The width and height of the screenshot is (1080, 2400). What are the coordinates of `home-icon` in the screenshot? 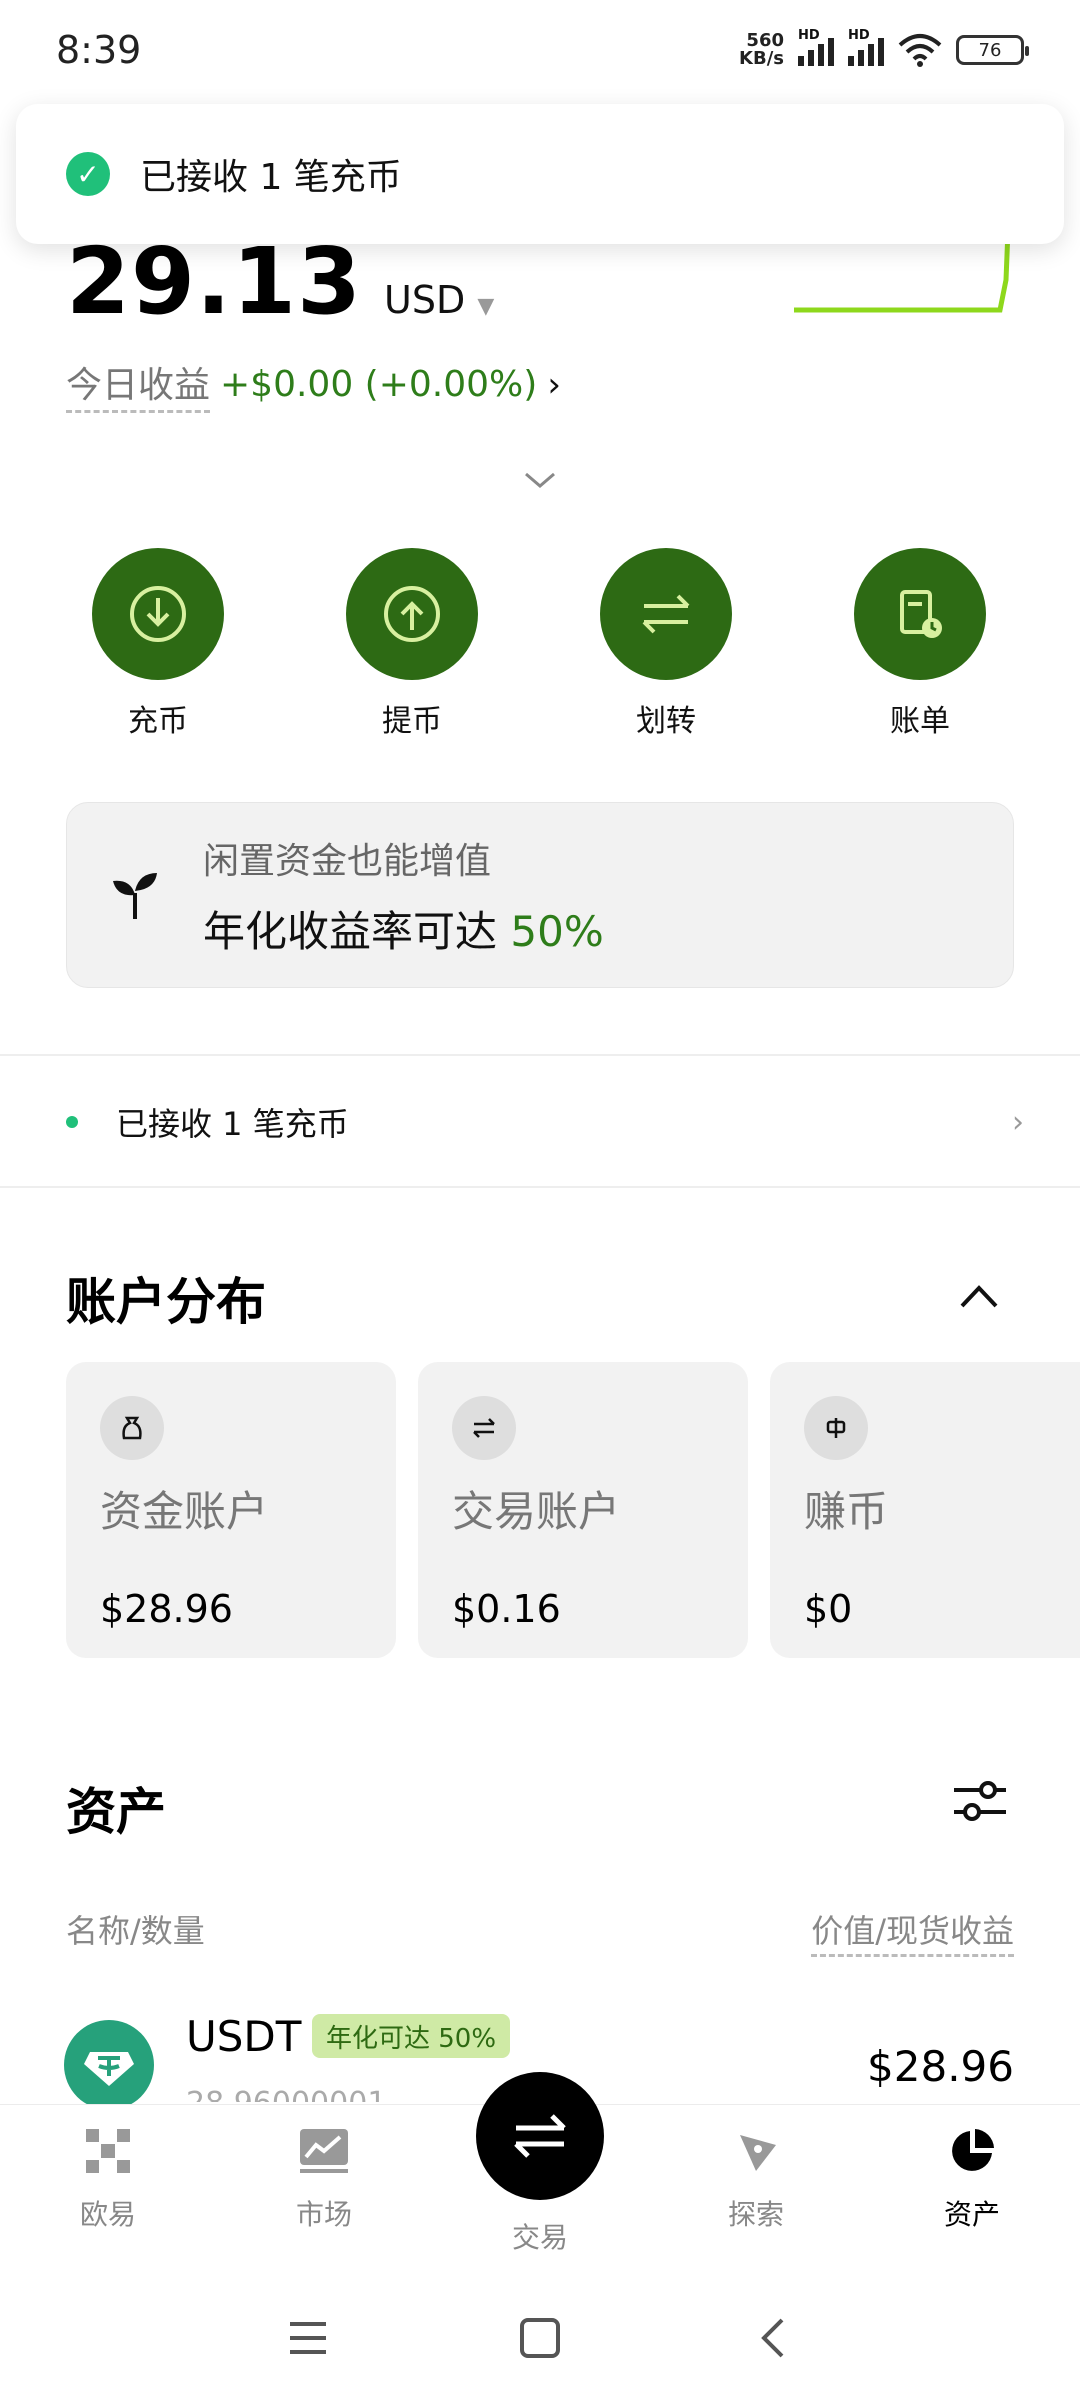 It's located at (540, 2338).